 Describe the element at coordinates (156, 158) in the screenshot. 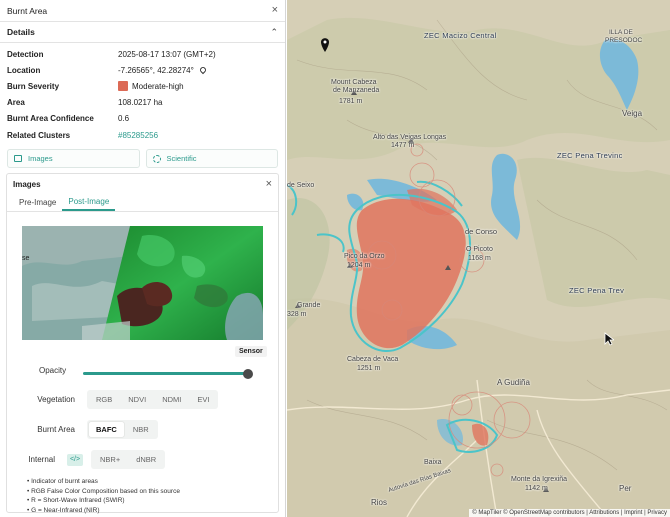

I see `atom-icon` at that location.